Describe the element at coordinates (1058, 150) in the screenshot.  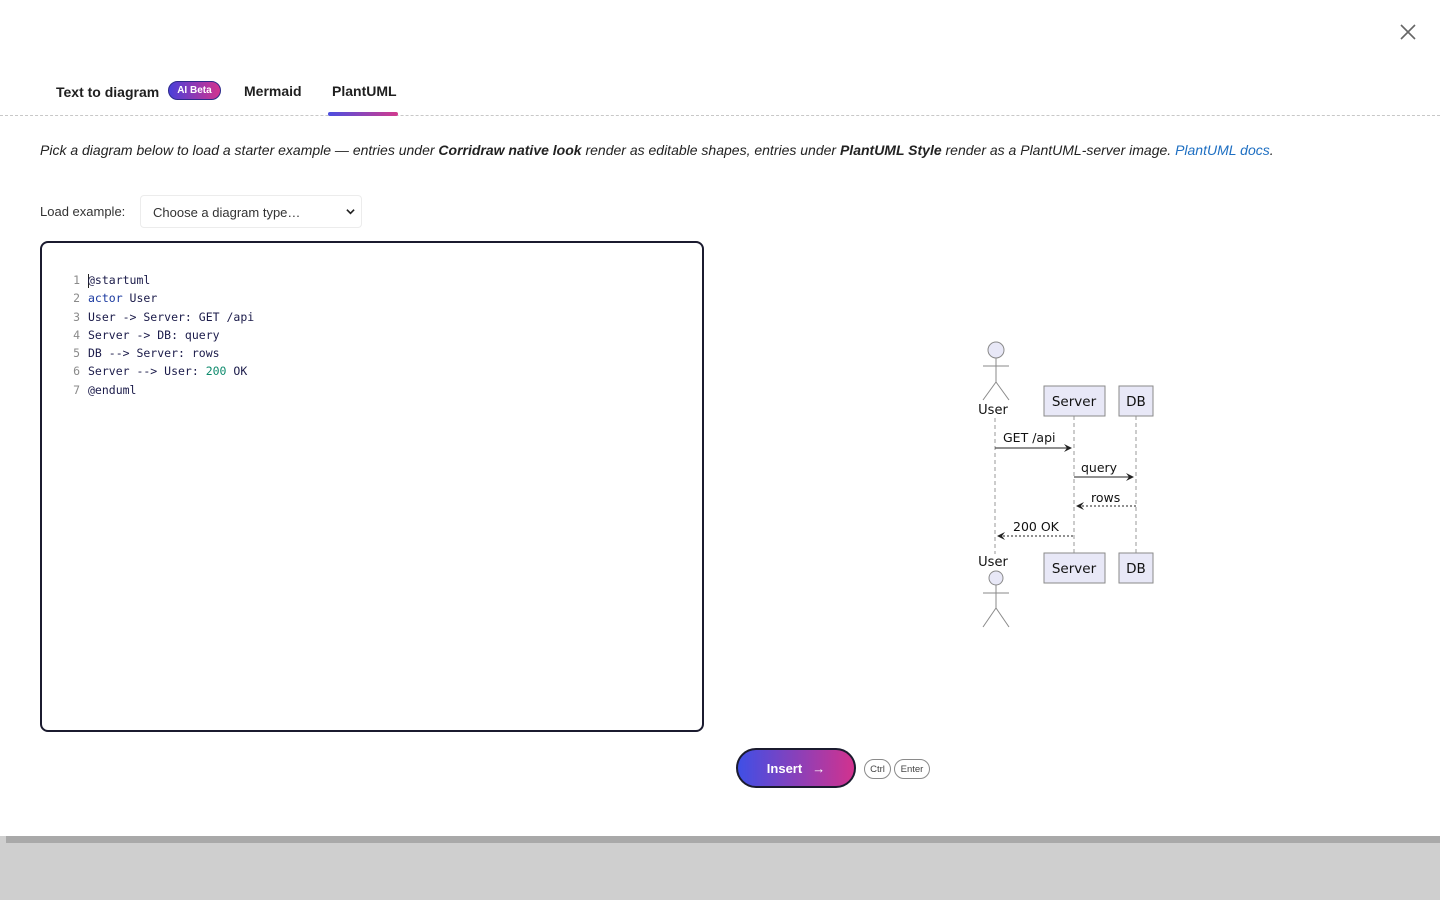
I see `info-text: render as a PlantUML-server image.` at that location.